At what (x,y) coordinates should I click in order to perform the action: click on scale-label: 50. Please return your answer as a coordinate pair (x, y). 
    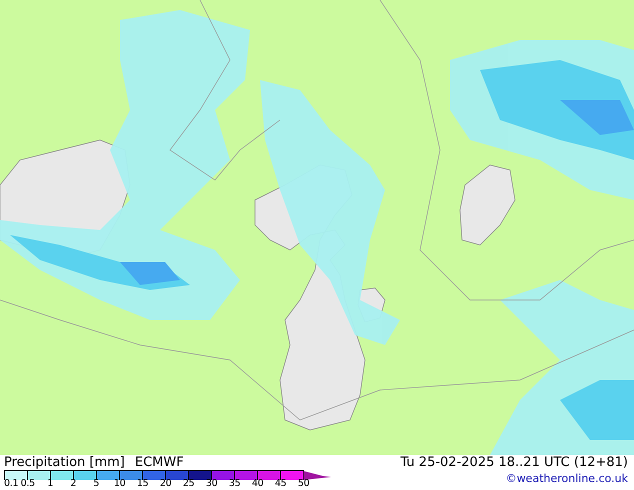
    Looking at the image, I should click on (304, 484).